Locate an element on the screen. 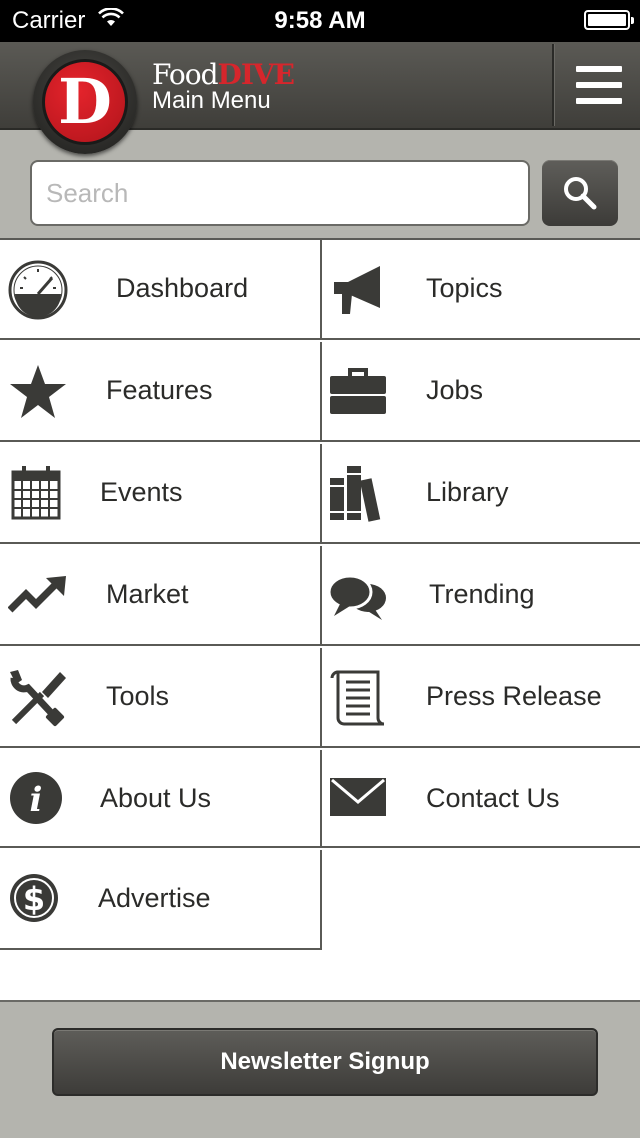 This screenshot has height=1138, width=640. status-bar: Carrier 9:58 AM is located at coordinates (320, 21).